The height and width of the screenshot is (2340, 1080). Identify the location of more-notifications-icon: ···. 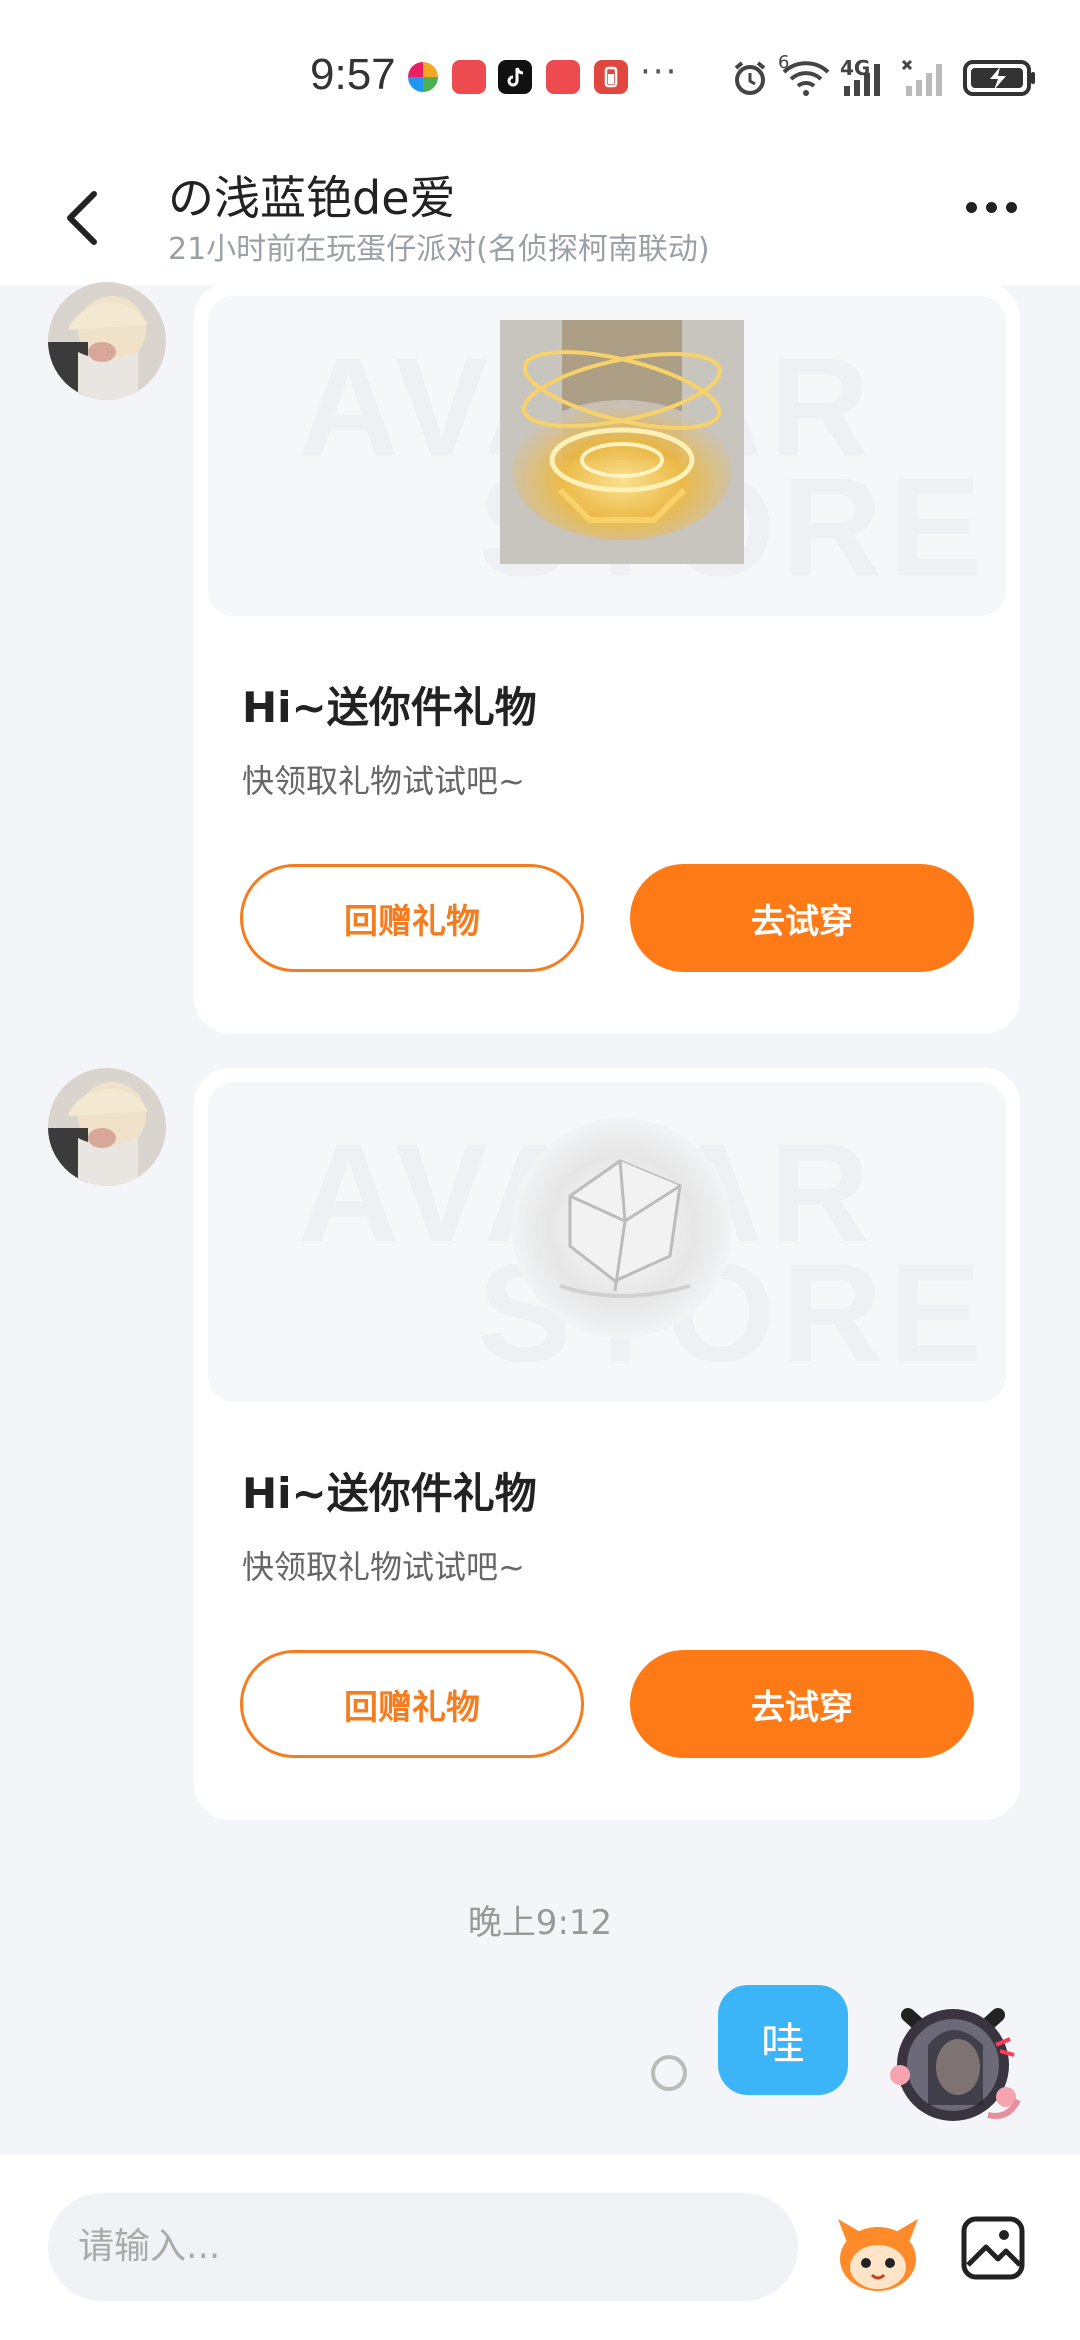
(659, 72).